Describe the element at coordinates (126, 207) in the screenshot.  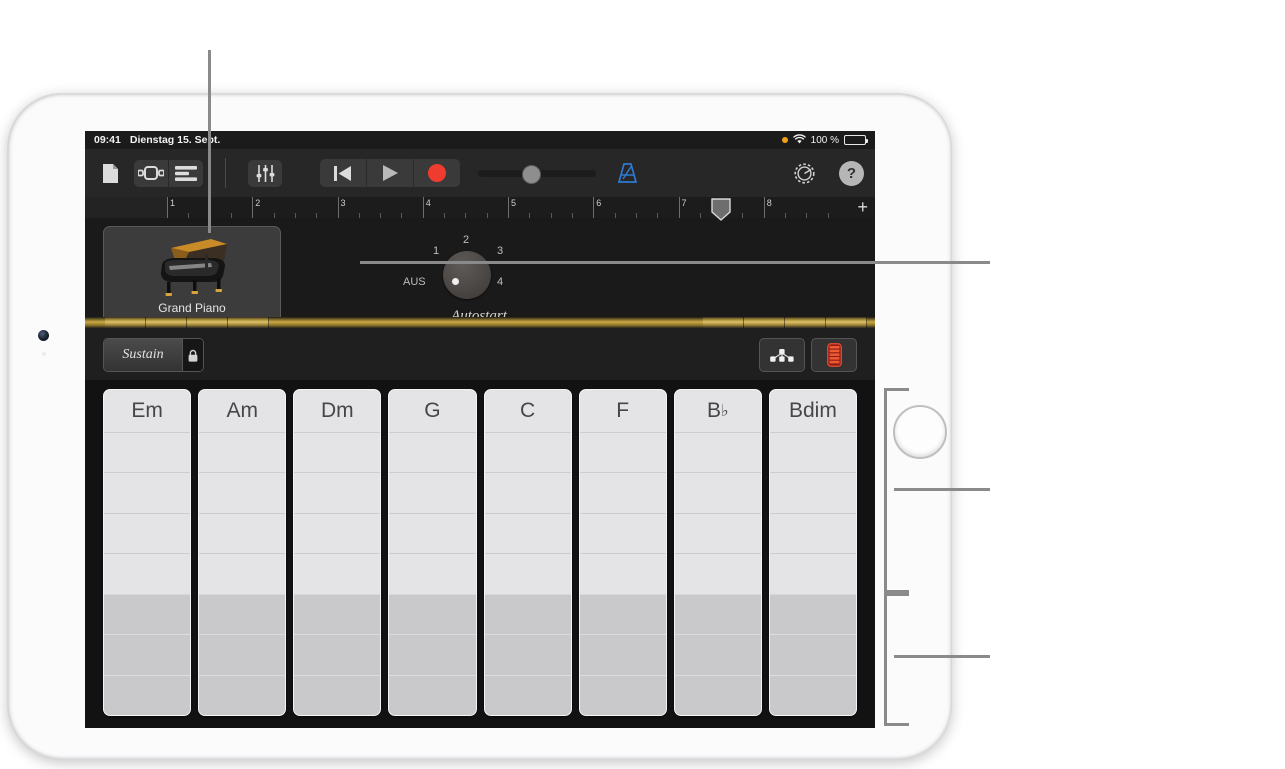
I see `ruler-head` at that location.